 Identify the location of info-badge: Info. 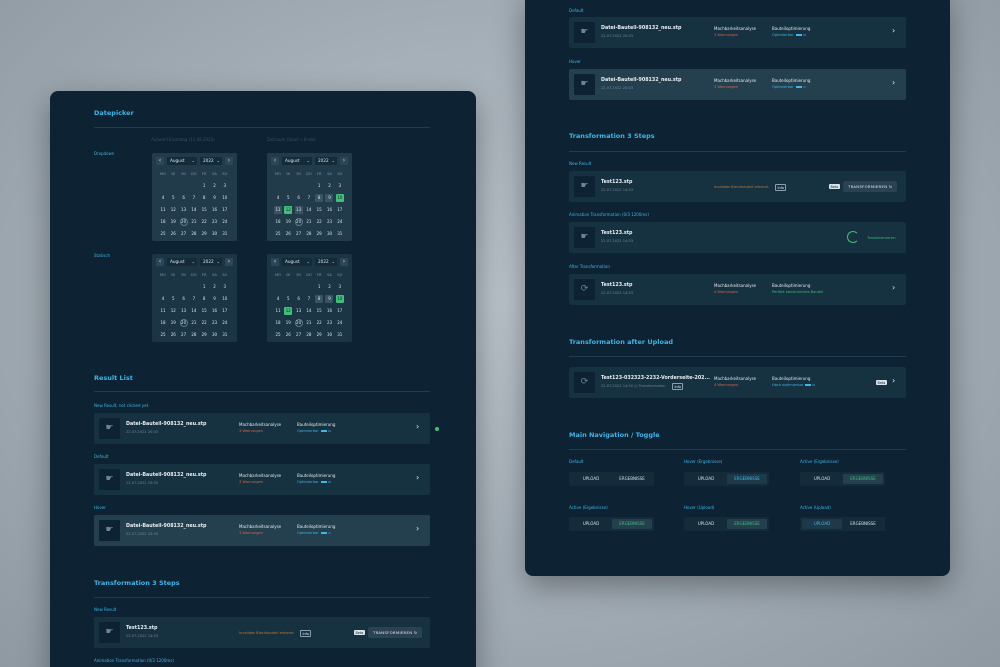
(306, 633).